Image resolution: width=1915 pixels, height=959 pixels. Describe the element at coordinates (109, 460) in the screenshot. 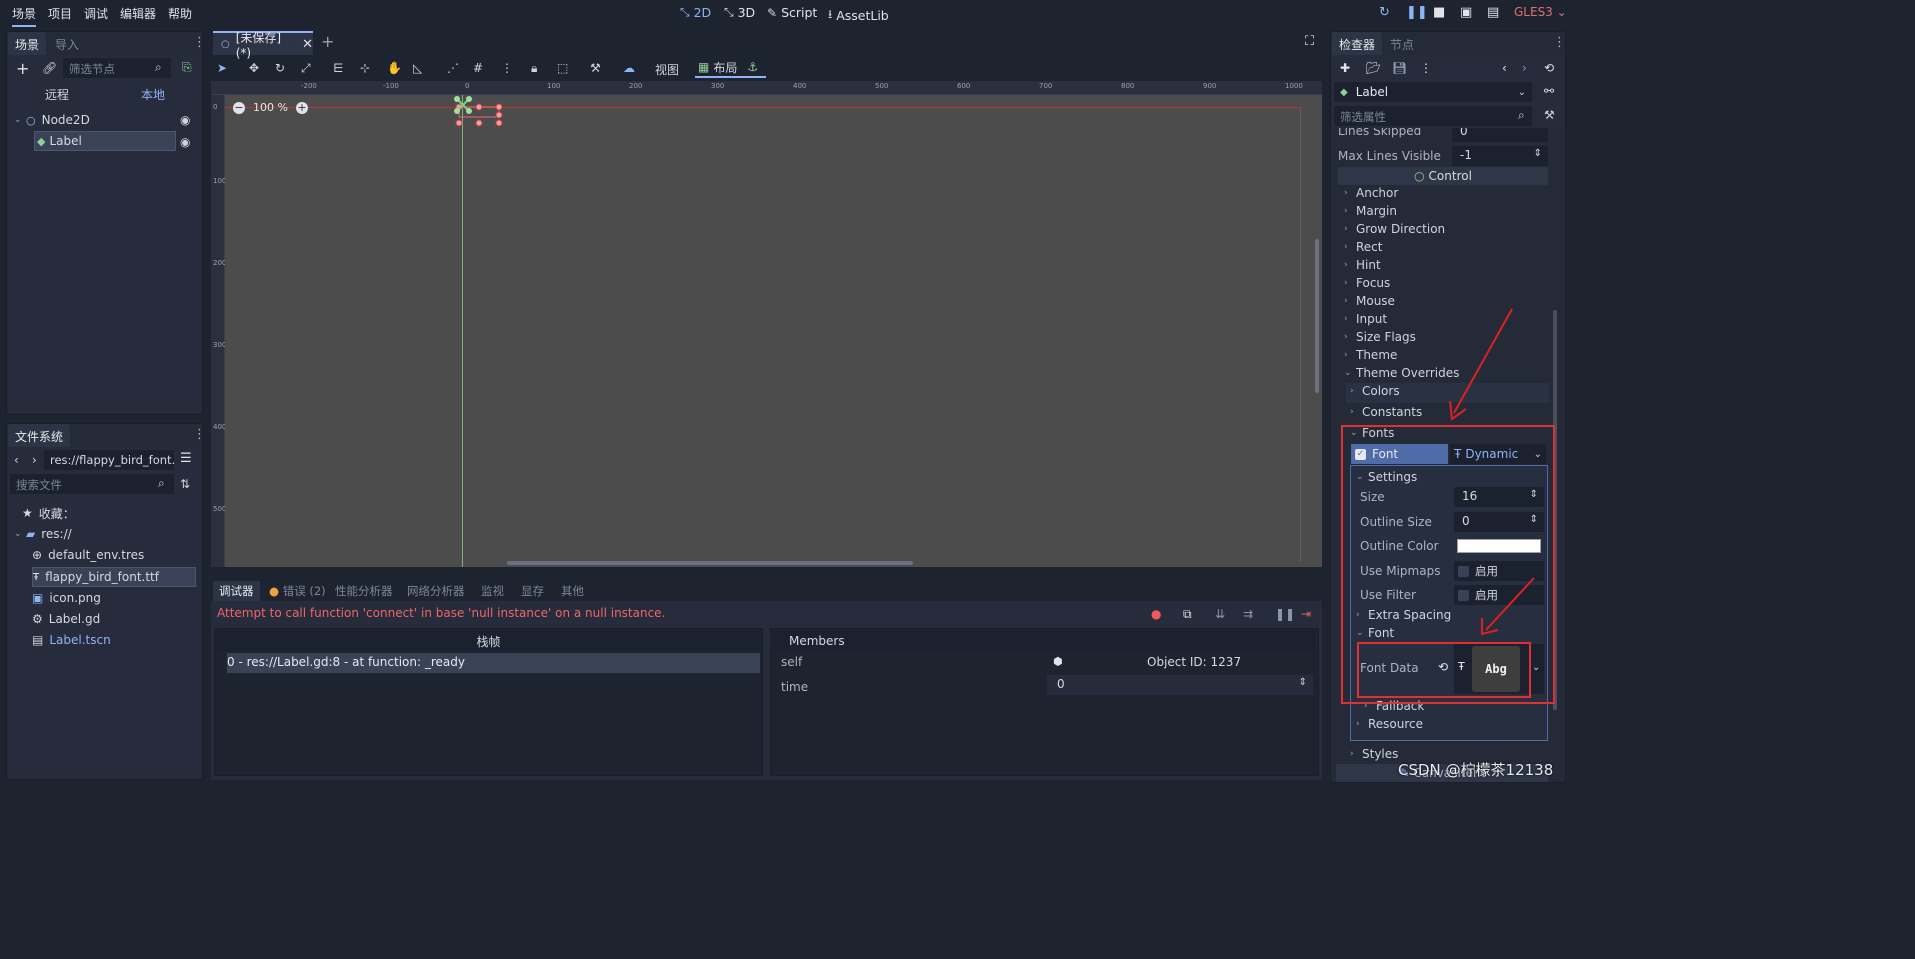

I see `path-field: res://flappy_bird_font.` at that location.